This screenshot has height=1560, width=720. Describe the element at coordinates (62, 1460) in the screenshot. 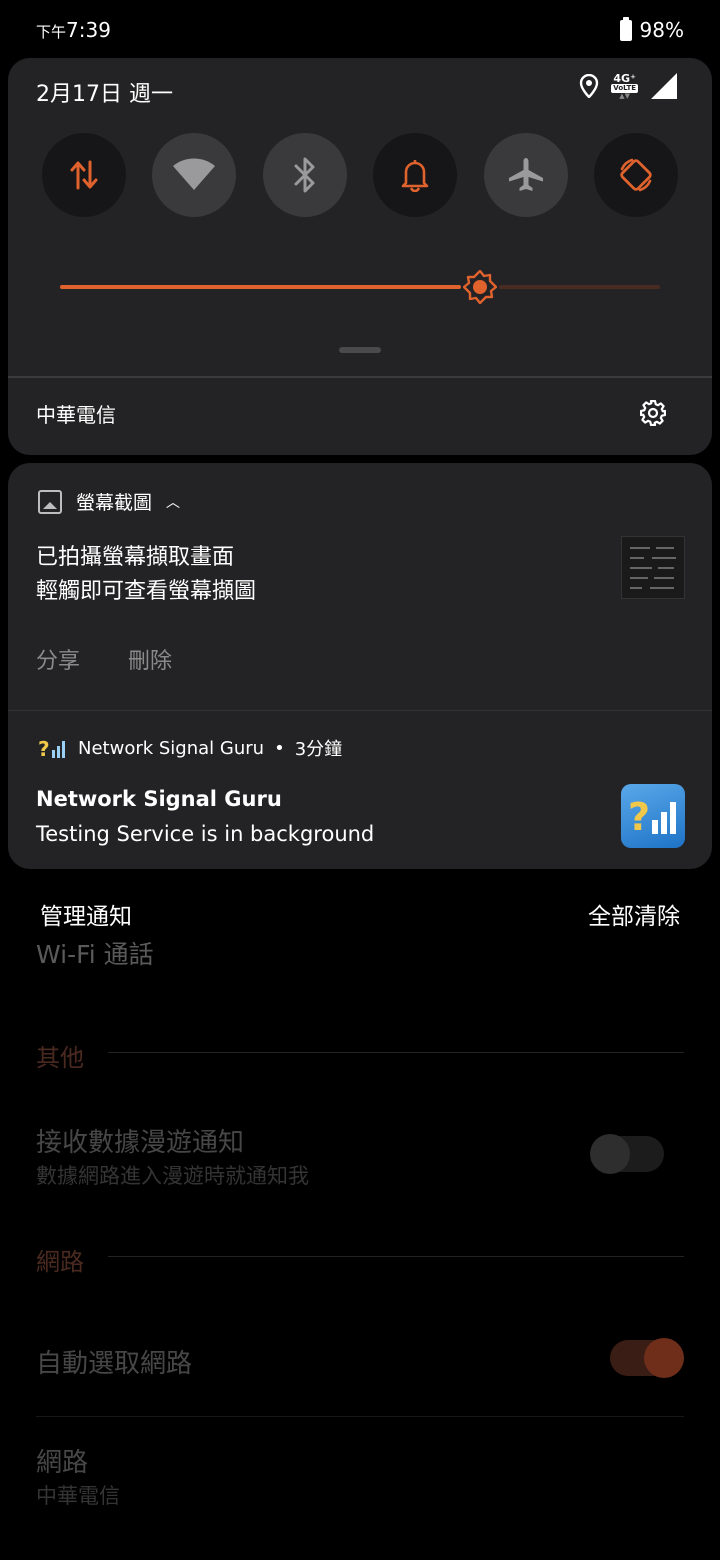

I see `network-title: 網路` at that location.